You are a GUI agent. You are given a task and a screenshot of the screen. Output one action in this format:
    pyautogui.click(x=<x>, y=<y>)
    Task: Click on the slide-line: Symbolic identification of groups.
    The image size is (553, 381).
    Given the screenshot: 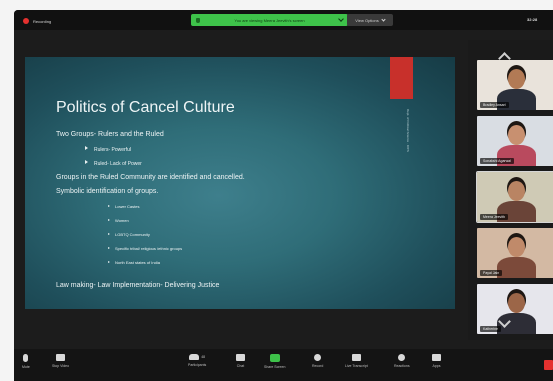 What is the action you would take?
    pyautogui.click(x=107, y=191)
    